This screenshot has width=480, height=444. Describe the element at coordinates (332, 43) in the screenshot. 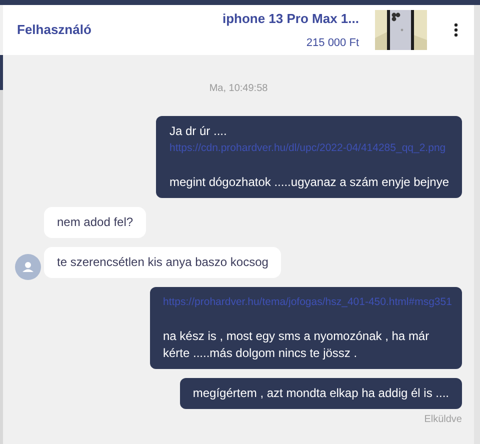

I see `listing-price: 215 000 Ft` at that location.